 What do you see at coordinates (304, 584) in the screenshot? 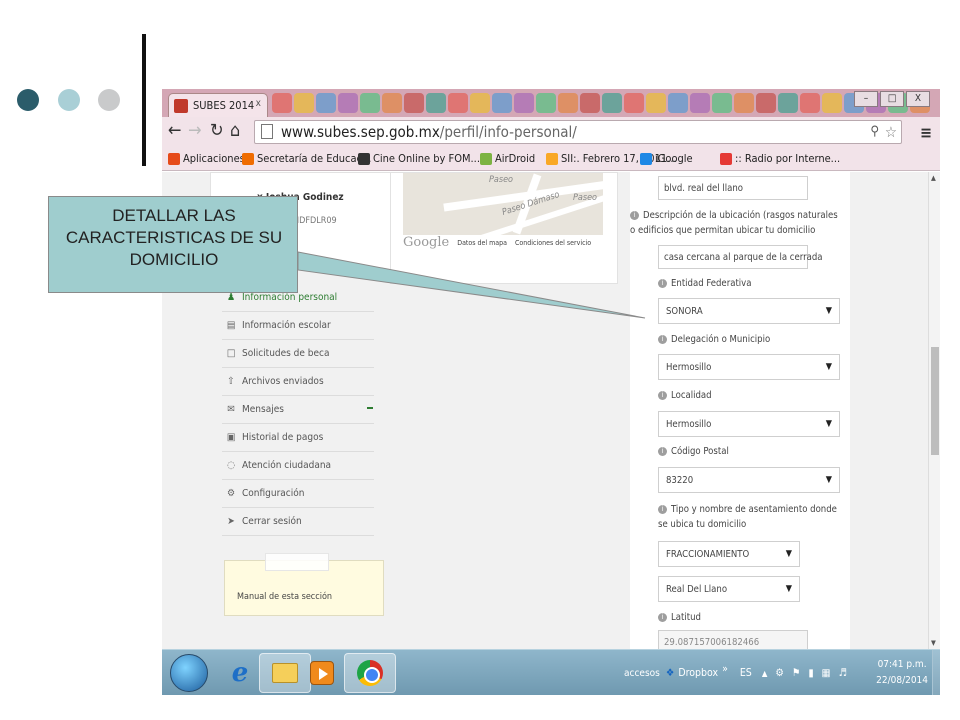
I see `manual-note: Manual de esta sección` at bounding box center [304, 584].